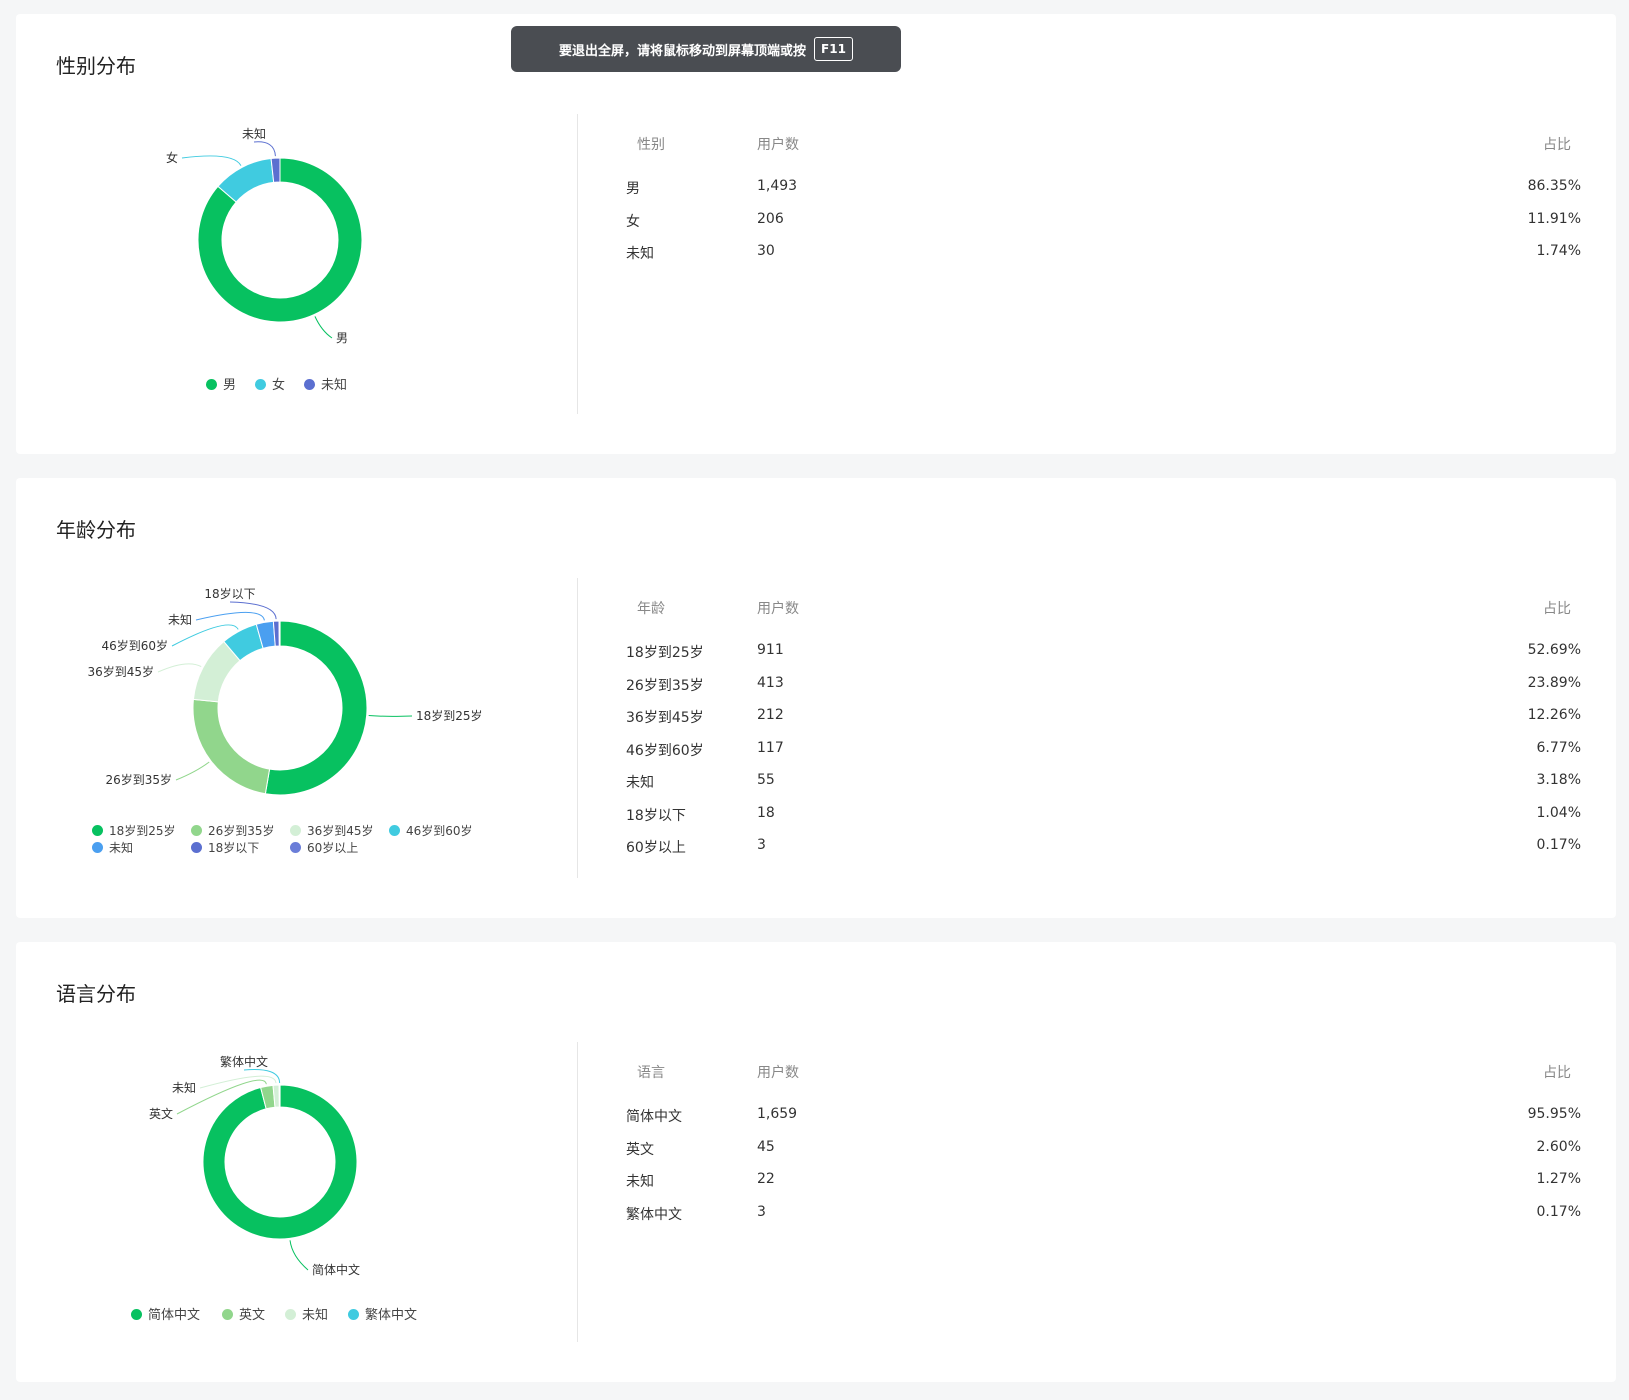 The width and height of the screenshot is (1629, 1400). What do you see at coordinates (766, 1179) in the screenshot?
I see `cell-count: 22` at bounding box center [766, 1179].